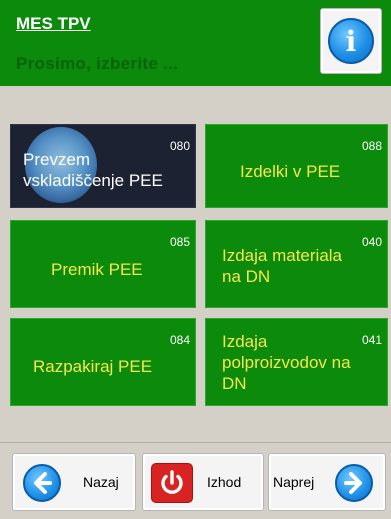 This screenshot has height=519, width=391. What do you see at coordinates (224, 482) in the screenshot?
I see `exit-button-label: Izhod` at bounding box center [224, 482].